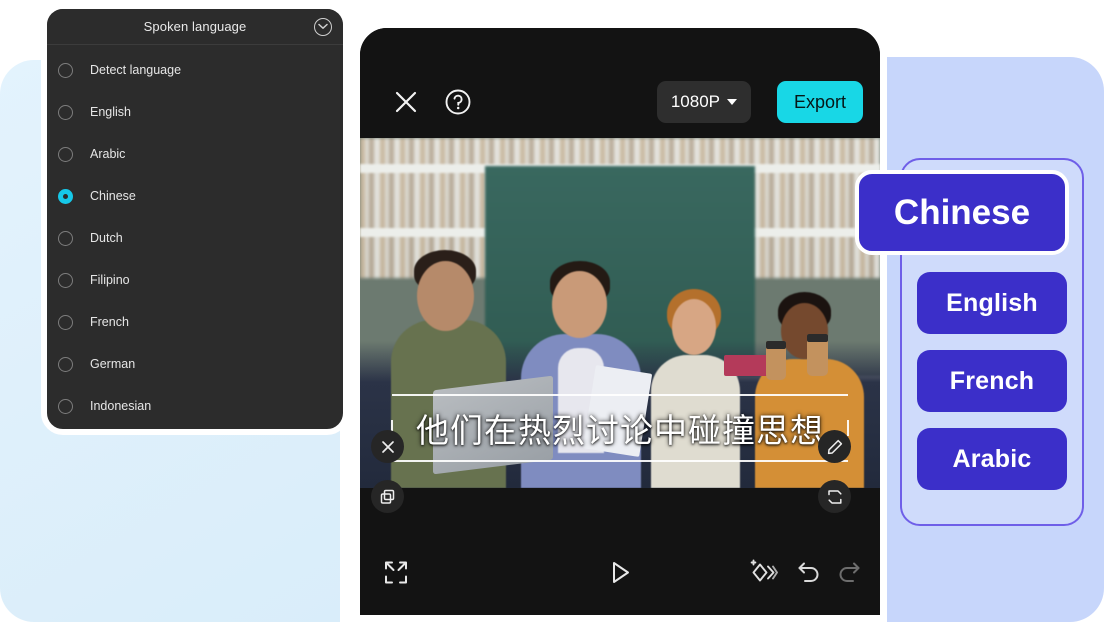  Describe the element at coordinates (406, 102) in the screenshot. I see `close-icon` at that location.